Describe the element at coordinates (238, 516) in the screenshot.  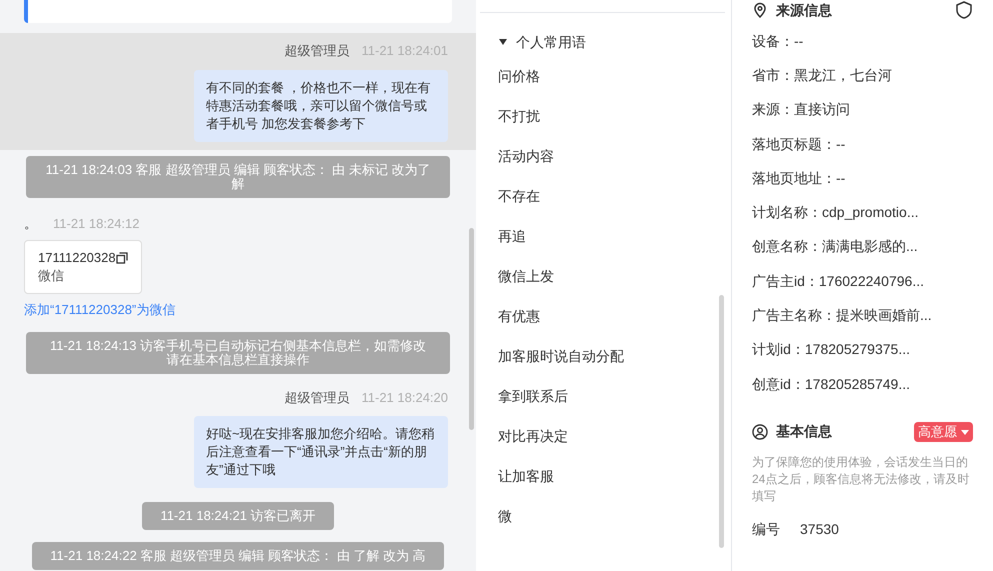
I see `system-message: 11-21 18:24:21 访客已离开` at that location.